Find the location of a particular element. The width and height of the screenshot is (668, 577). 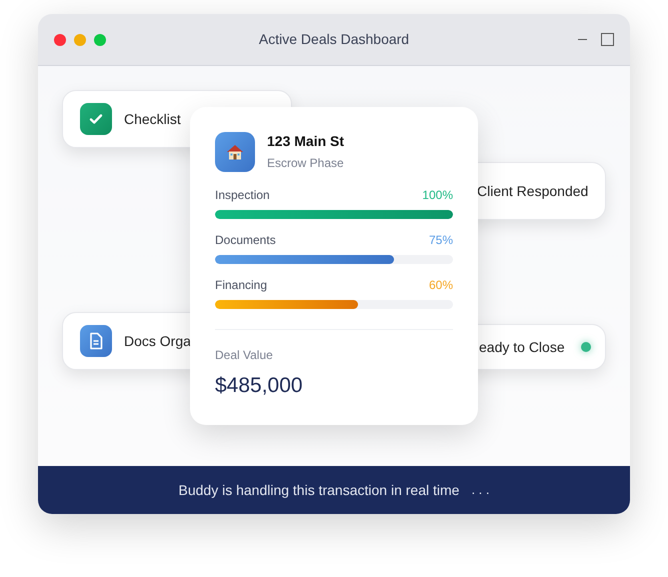

close-button is located at coordinates (60, 40).